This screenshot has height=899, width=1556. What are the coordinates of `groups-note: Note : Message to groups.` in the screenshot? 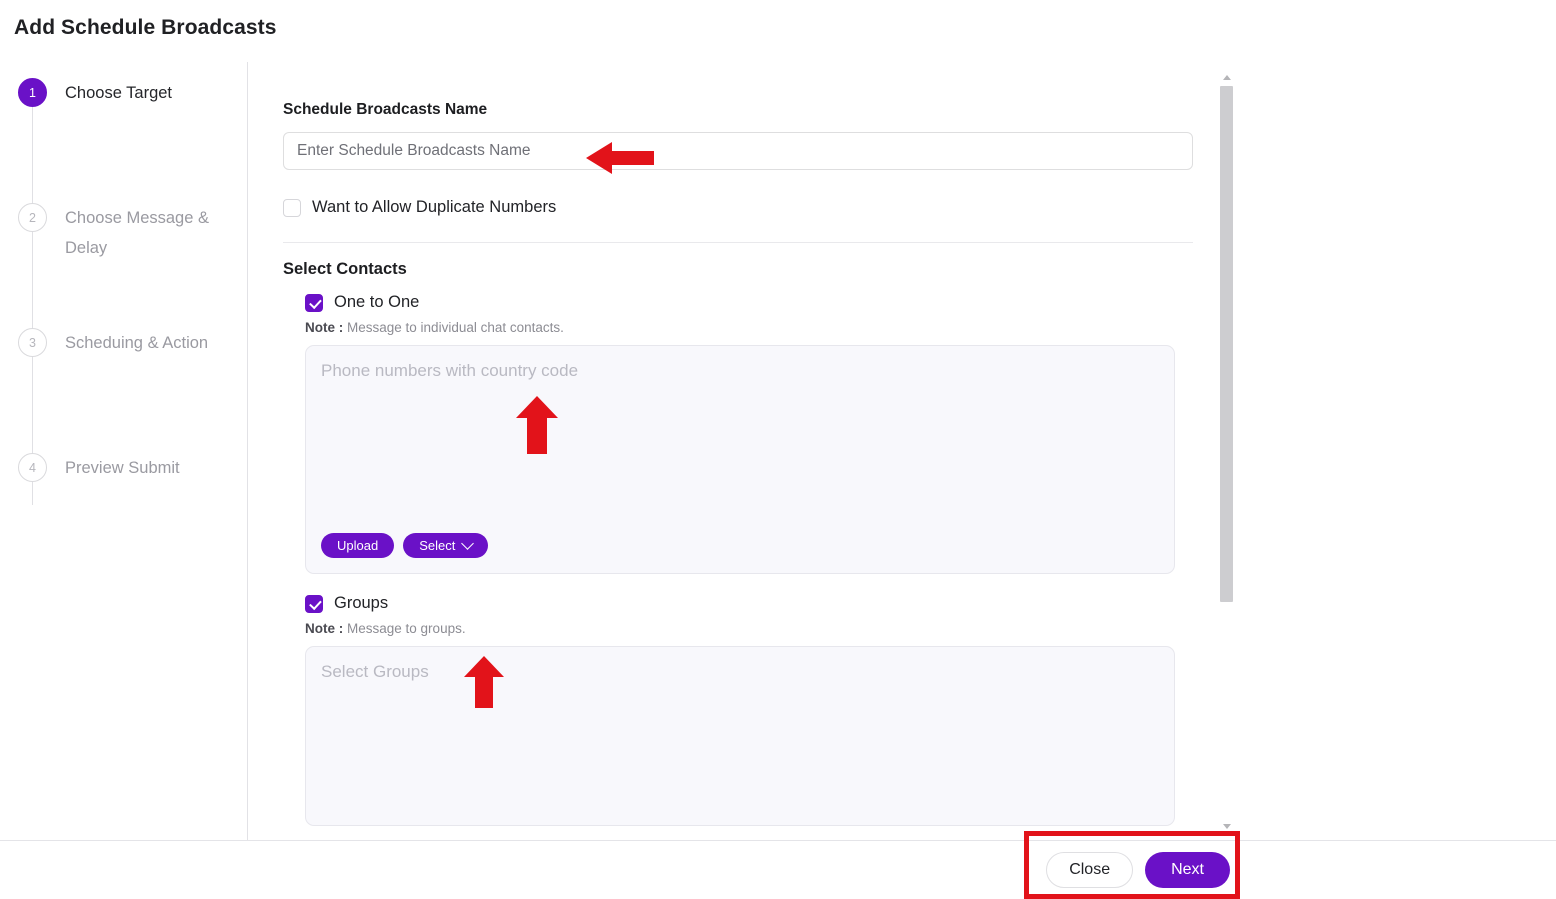 It's located at (749, 628).